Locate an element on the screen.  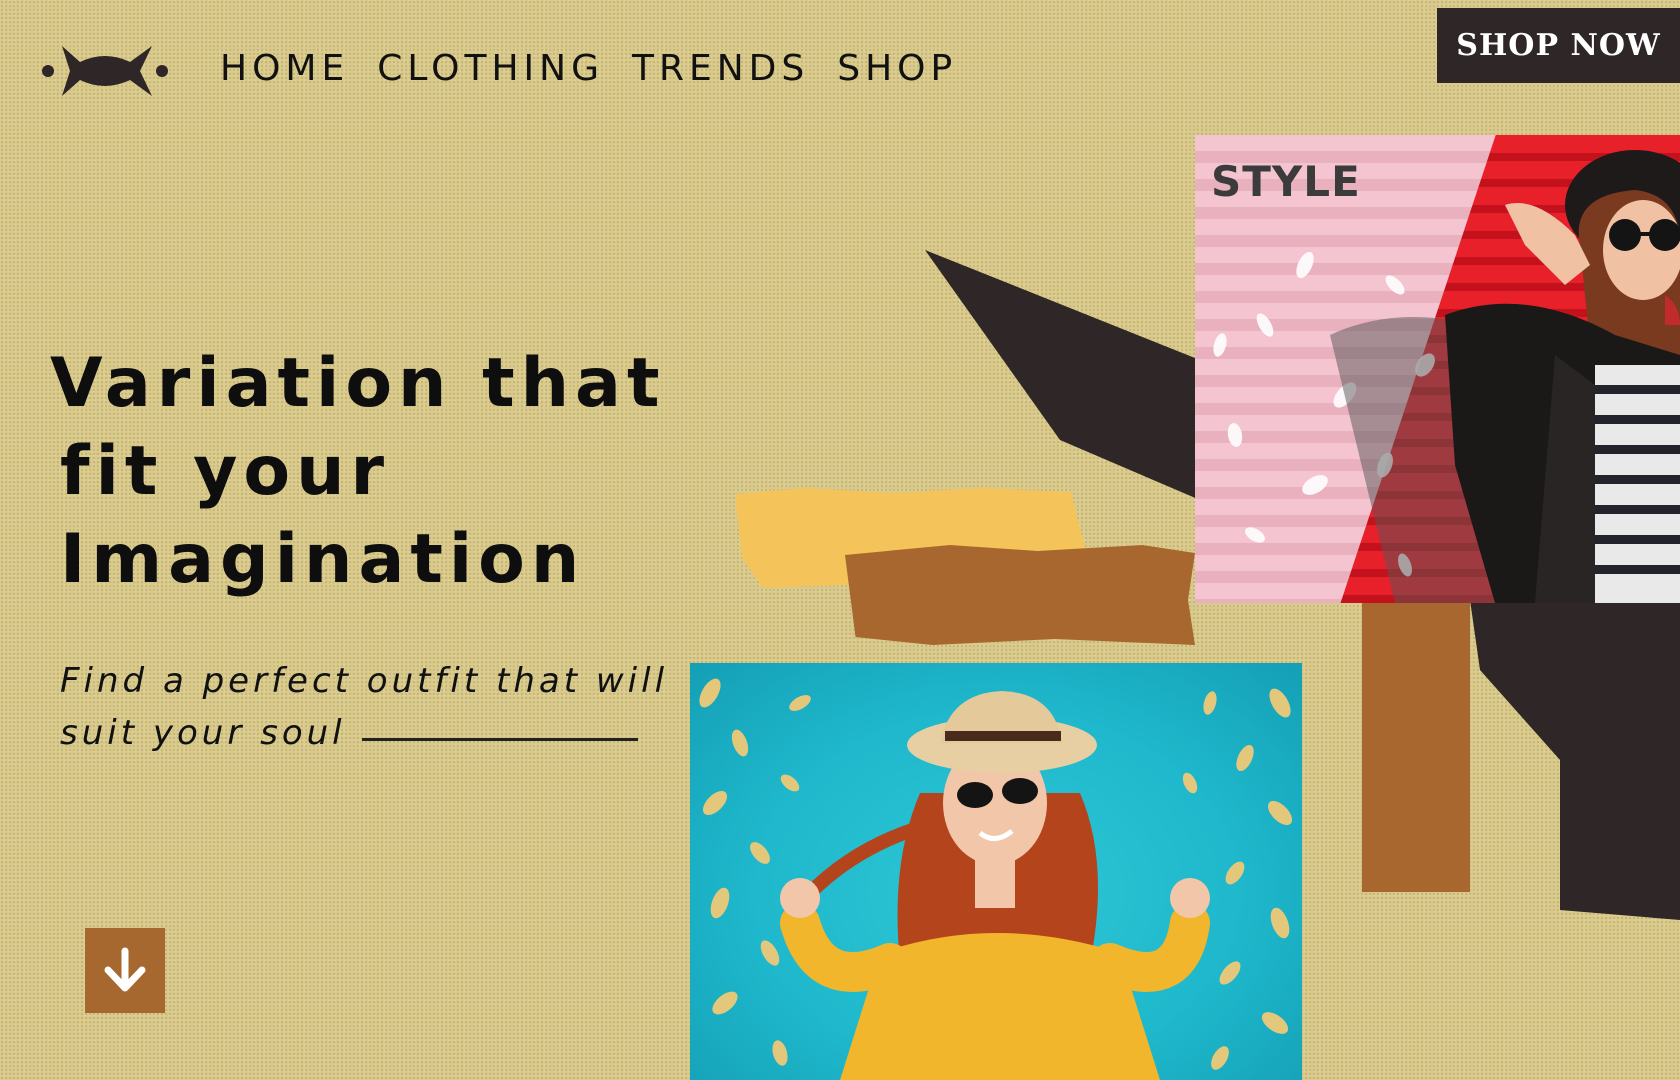
nav-clothing: CLOTHING is located at coordinates (490, 68).